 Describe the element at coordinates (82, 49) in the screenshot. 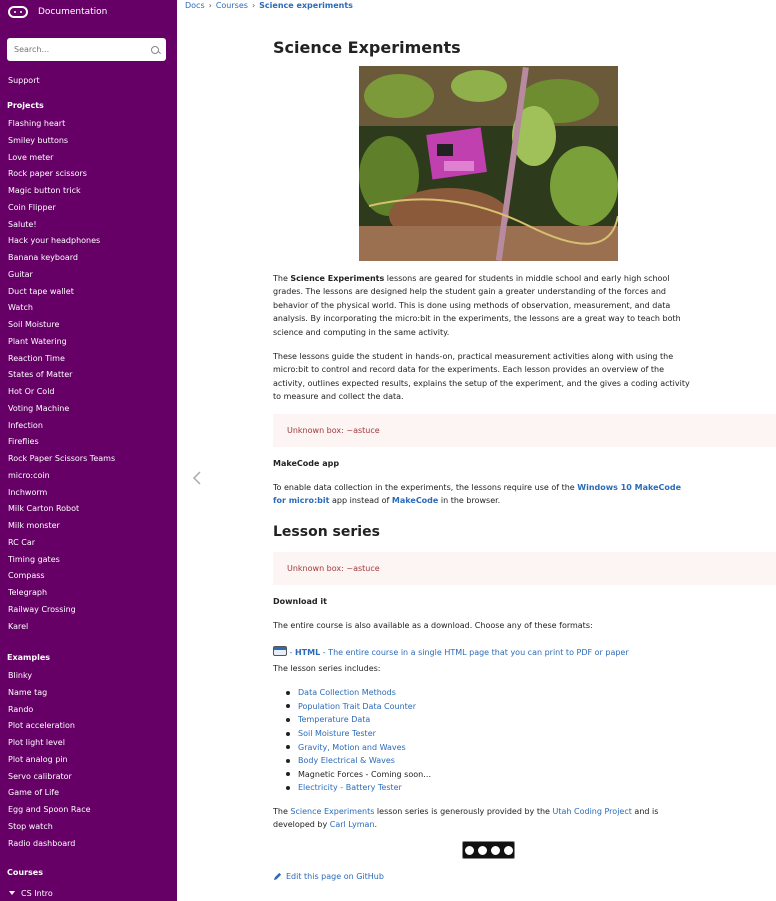

I see `search-input` at that location.